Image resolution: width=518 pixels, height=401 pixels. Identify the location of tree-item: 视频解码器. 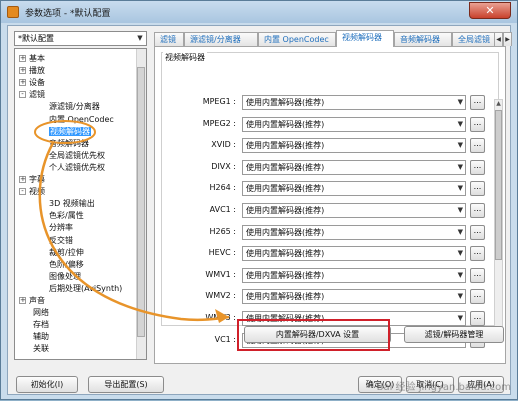
(70, 131).